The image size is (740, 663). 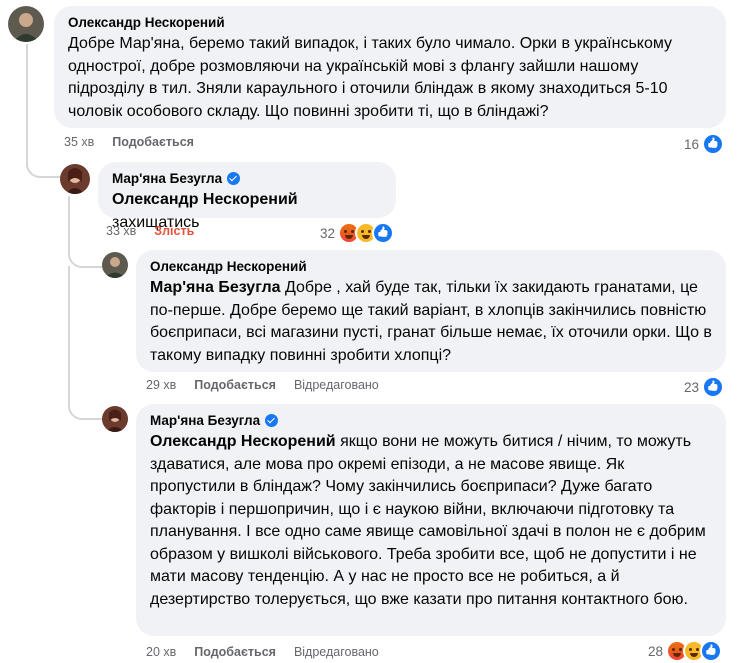 What do you see at coordinates (328, 233) in the screenshot?
I see `reaction-count: 32` at bounding box center [328, 233].